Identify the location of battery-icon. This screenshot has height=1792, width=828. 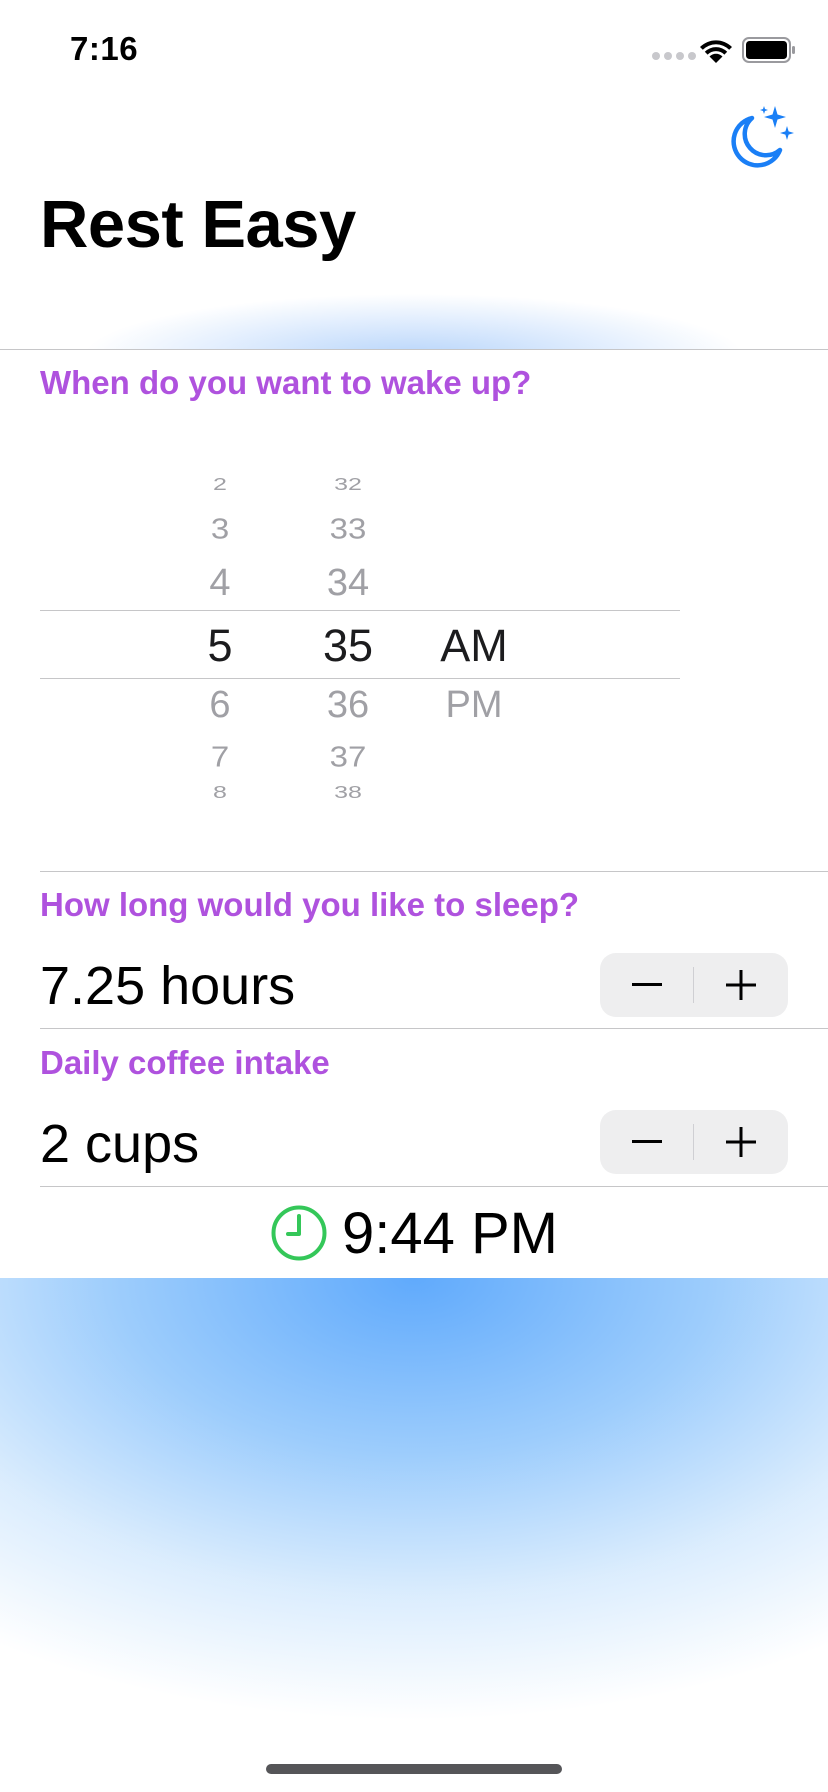
(768, 50).